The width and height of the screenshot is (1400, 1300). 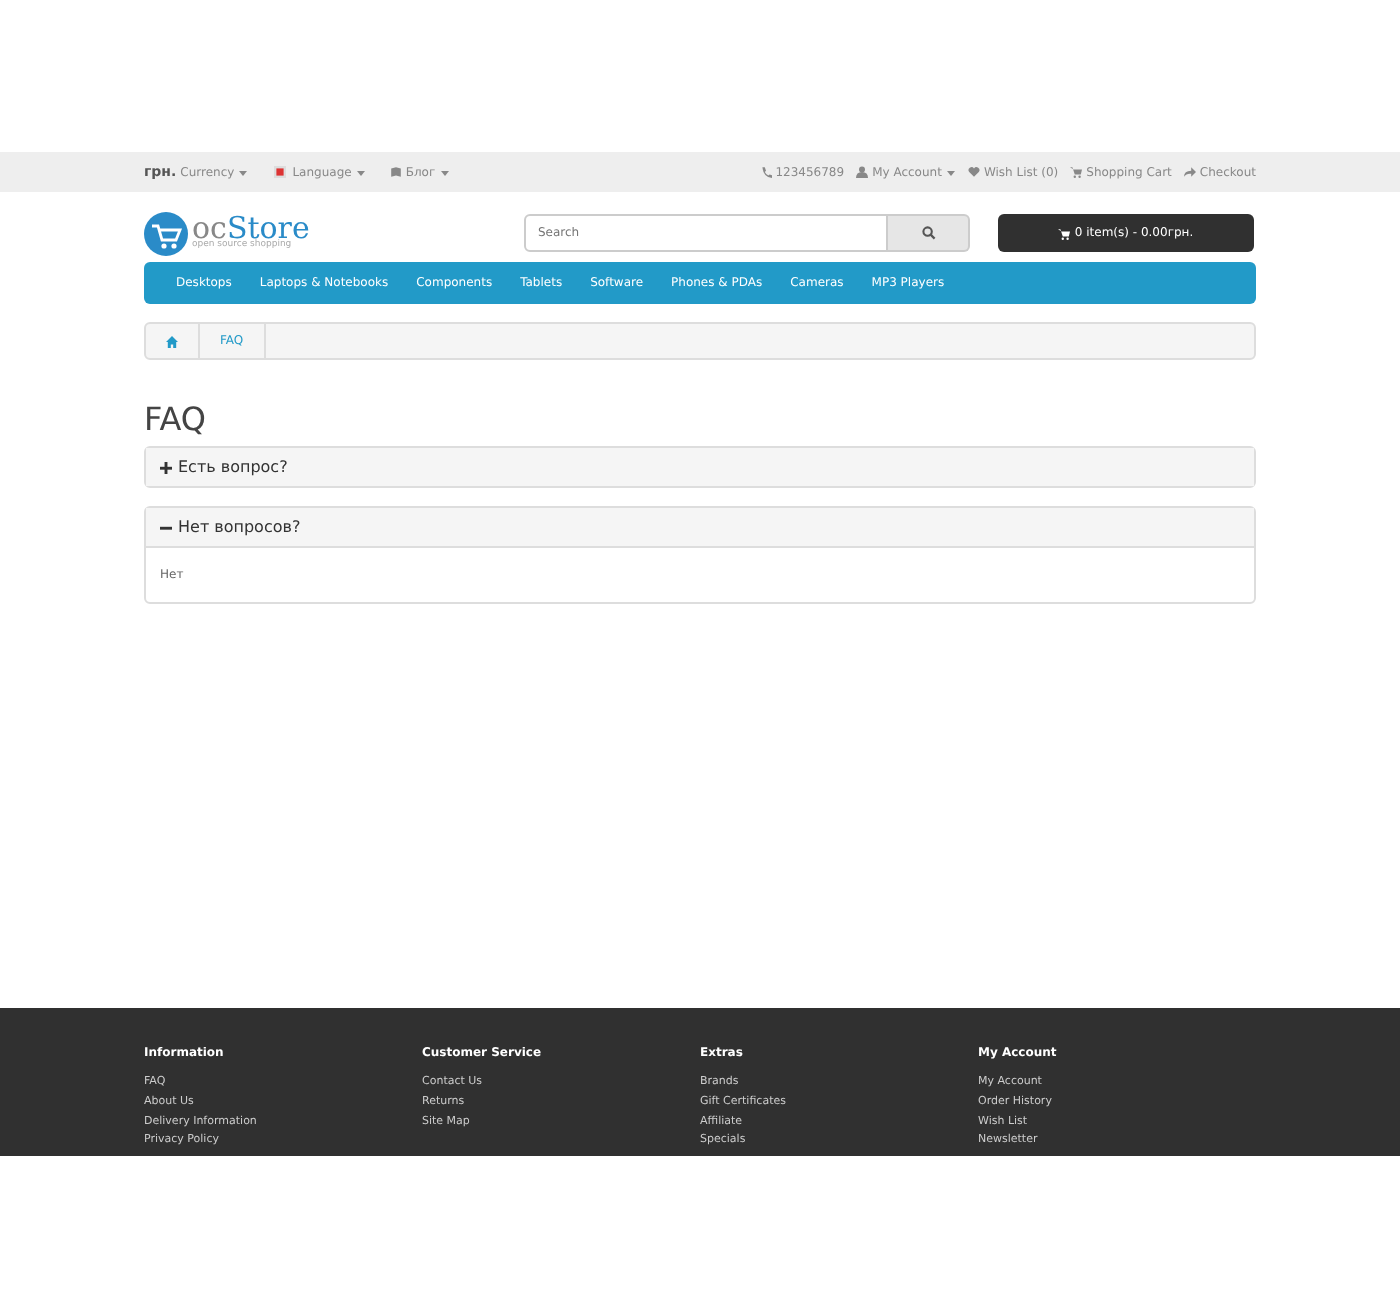 I want to click on plus-icon, so click(x=166, y=467).